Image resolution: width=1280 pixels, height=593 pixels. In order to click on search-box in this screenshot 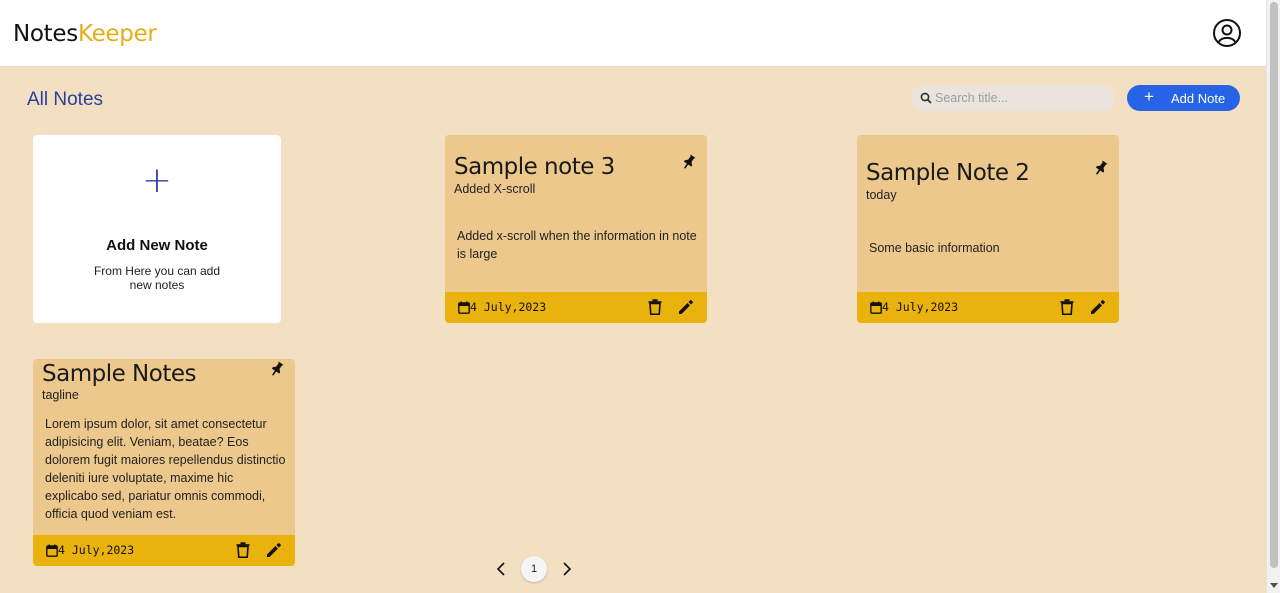, I will do `click(1013, 98)`.